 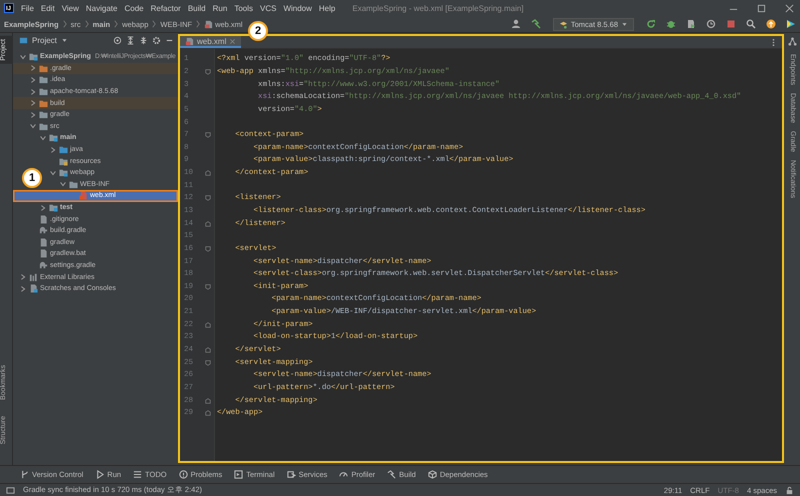 I want to click on terminal-icon, so click(x=239, y=474).